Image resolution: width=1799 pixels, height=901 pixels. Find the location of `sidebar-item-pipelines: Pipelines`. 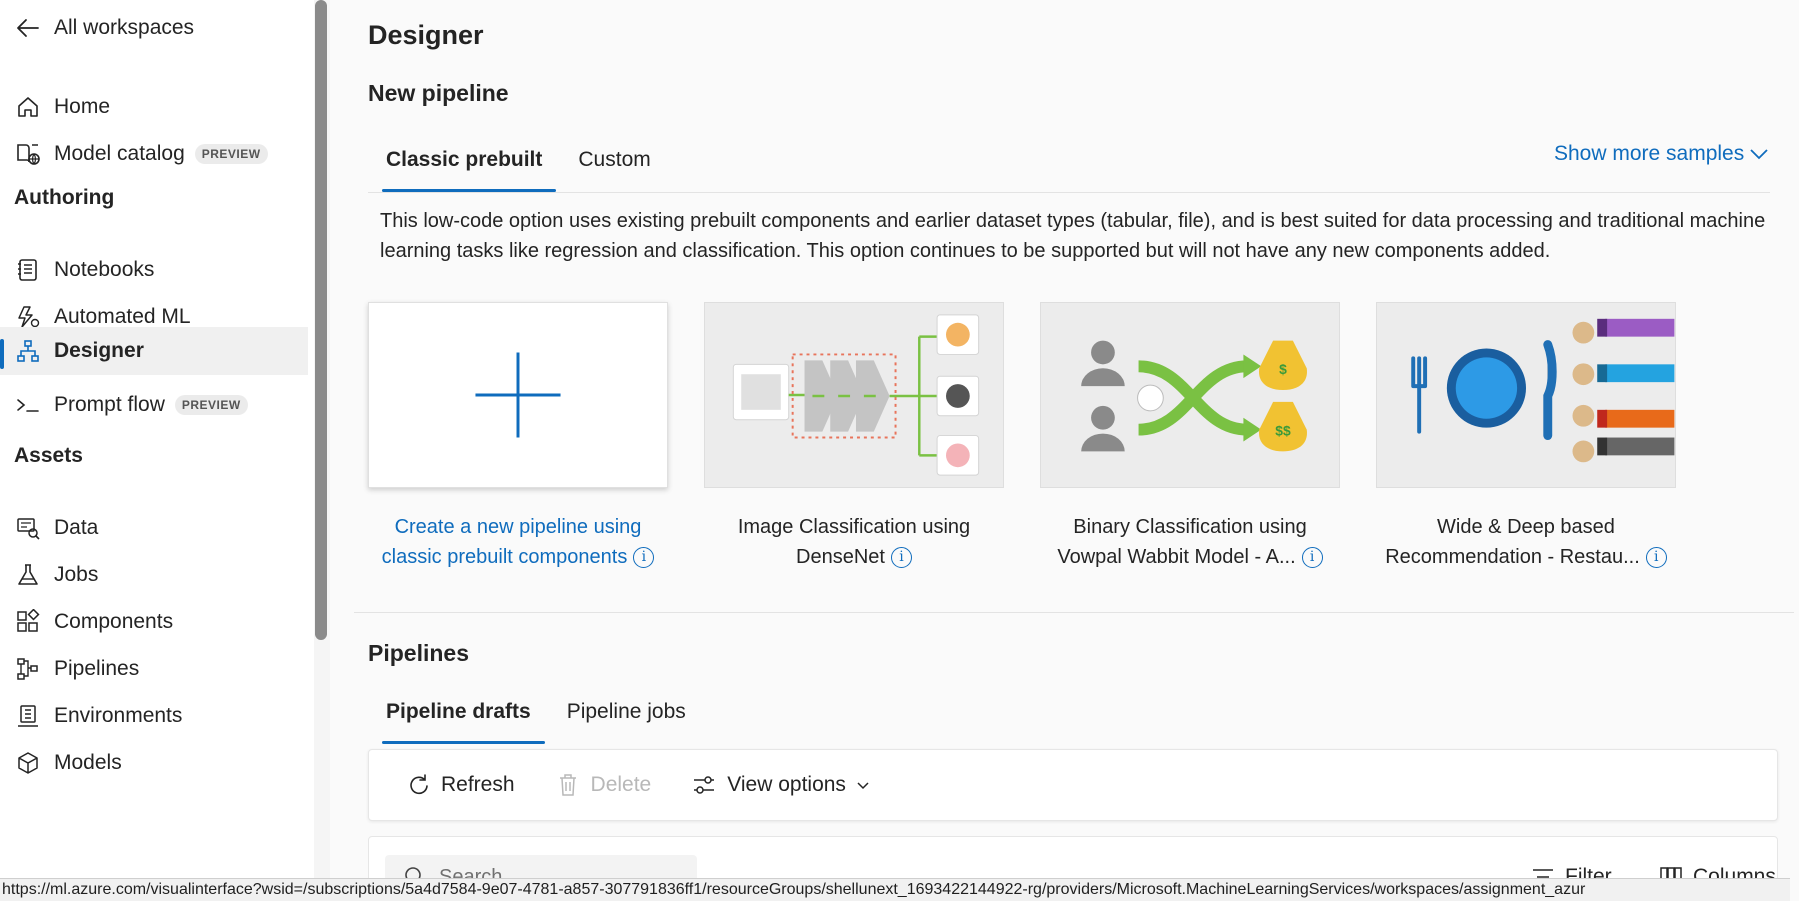

sidebar-item-pipelines: Pipelines is located at coordinates (154, 669).